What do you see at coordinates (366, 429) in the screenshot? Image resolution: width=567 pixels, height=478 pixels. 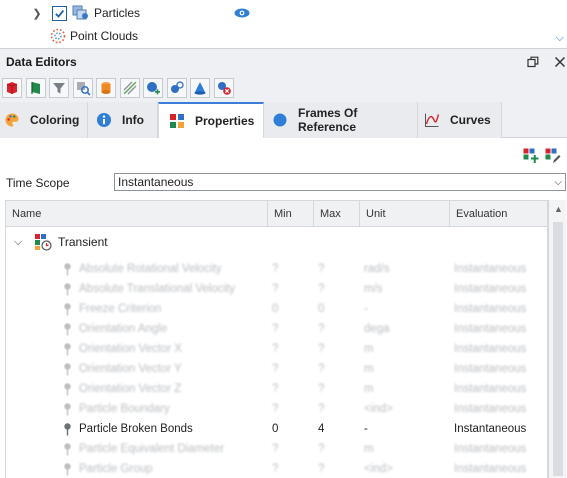 I see `row-unit: -` at bounding box center [366, 429].